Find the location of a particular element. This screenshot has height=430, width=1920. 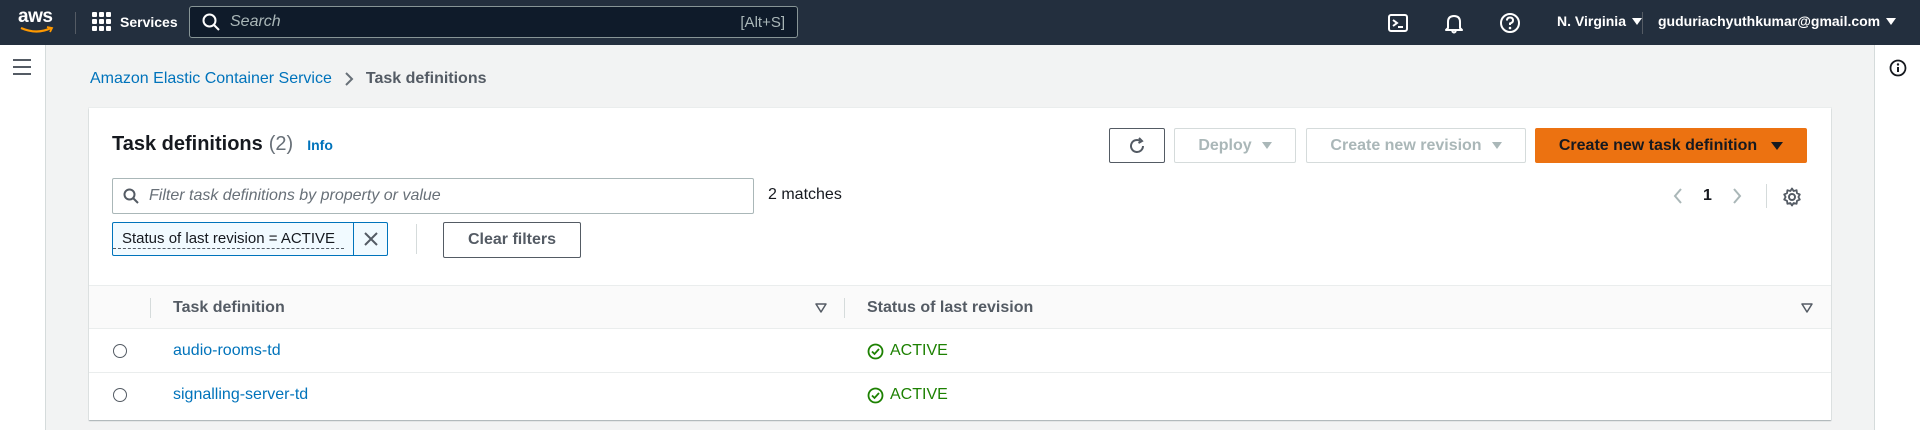

task-definition-link: signalling-server-td is located at coordinates (240, 395).